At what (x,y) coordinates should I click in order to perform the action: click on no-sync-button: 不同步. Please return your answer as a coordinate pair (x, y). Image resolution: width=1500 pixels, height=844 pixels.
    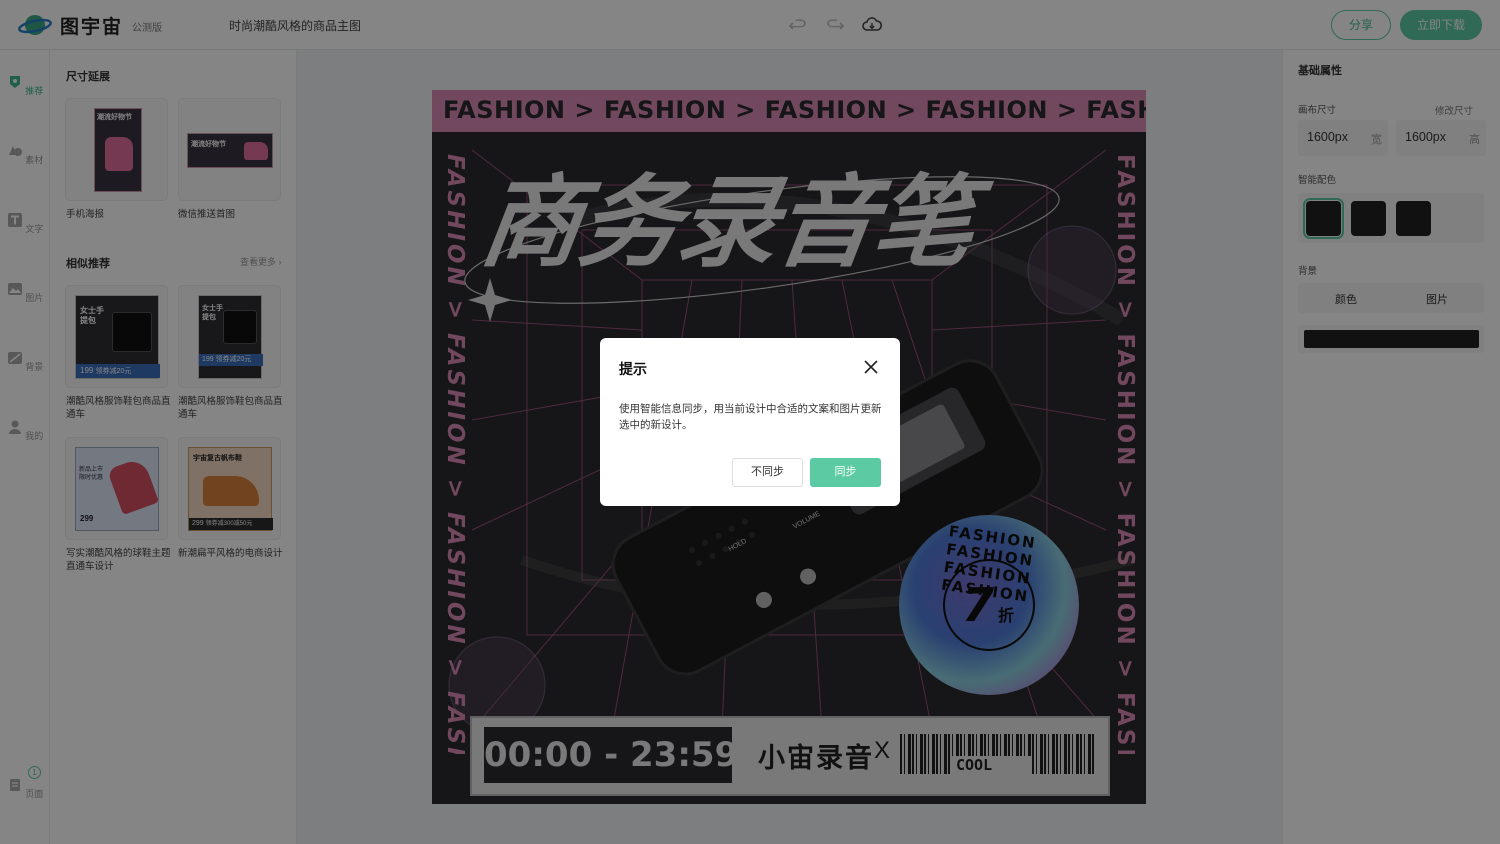
    Looking at the image, I should click on (767, 472).